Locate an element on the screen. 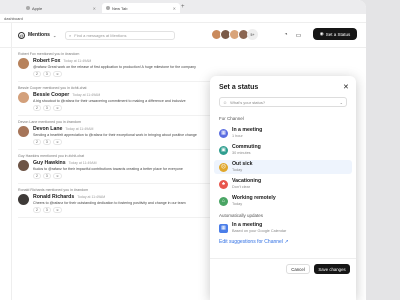 The image size is (400, 300). author-name: Bessie Cooper is located at coordinates (51, 95).